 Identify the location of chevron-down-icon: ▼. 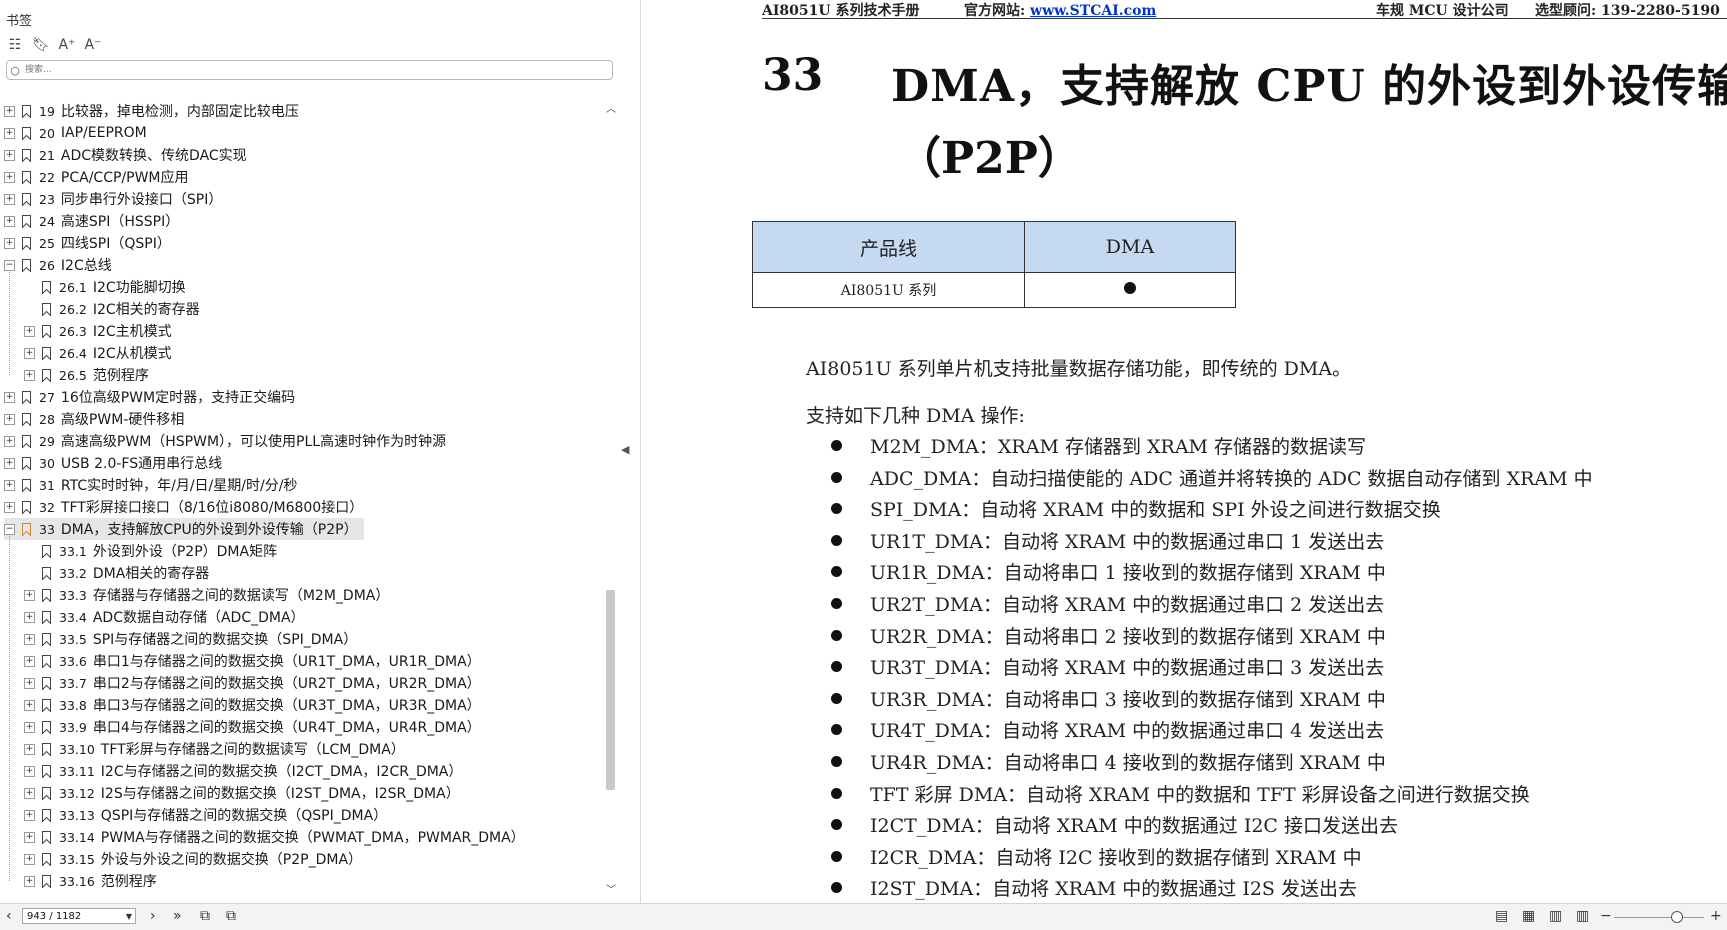
(129, 917).